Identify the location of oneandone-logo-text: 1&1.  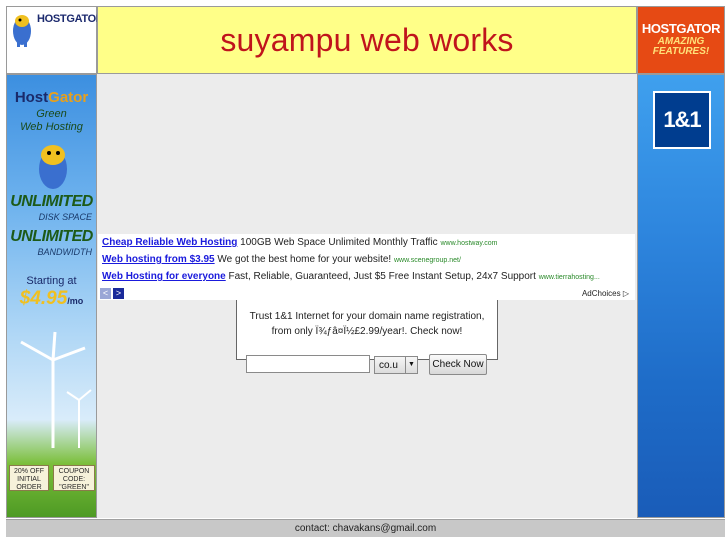
(682, 119).